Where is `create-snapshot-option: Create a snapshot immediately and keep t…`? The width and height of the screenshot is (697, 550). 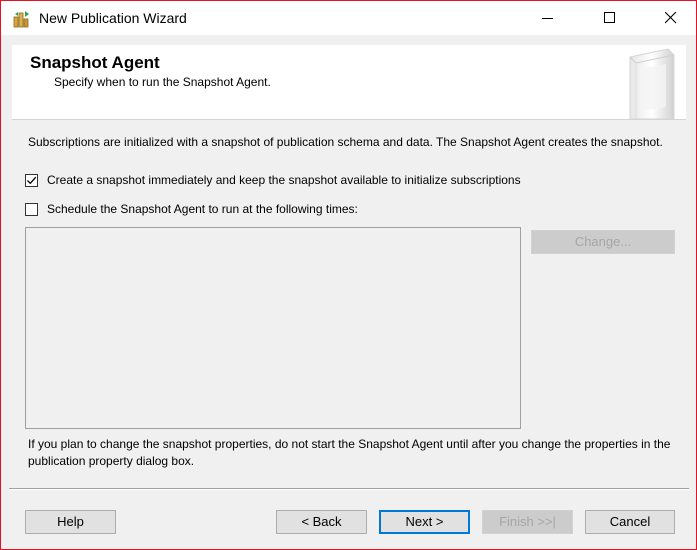 create-snapshot-option: Create a snapshot immediately and keep t… is located at coordinates (273, 180).